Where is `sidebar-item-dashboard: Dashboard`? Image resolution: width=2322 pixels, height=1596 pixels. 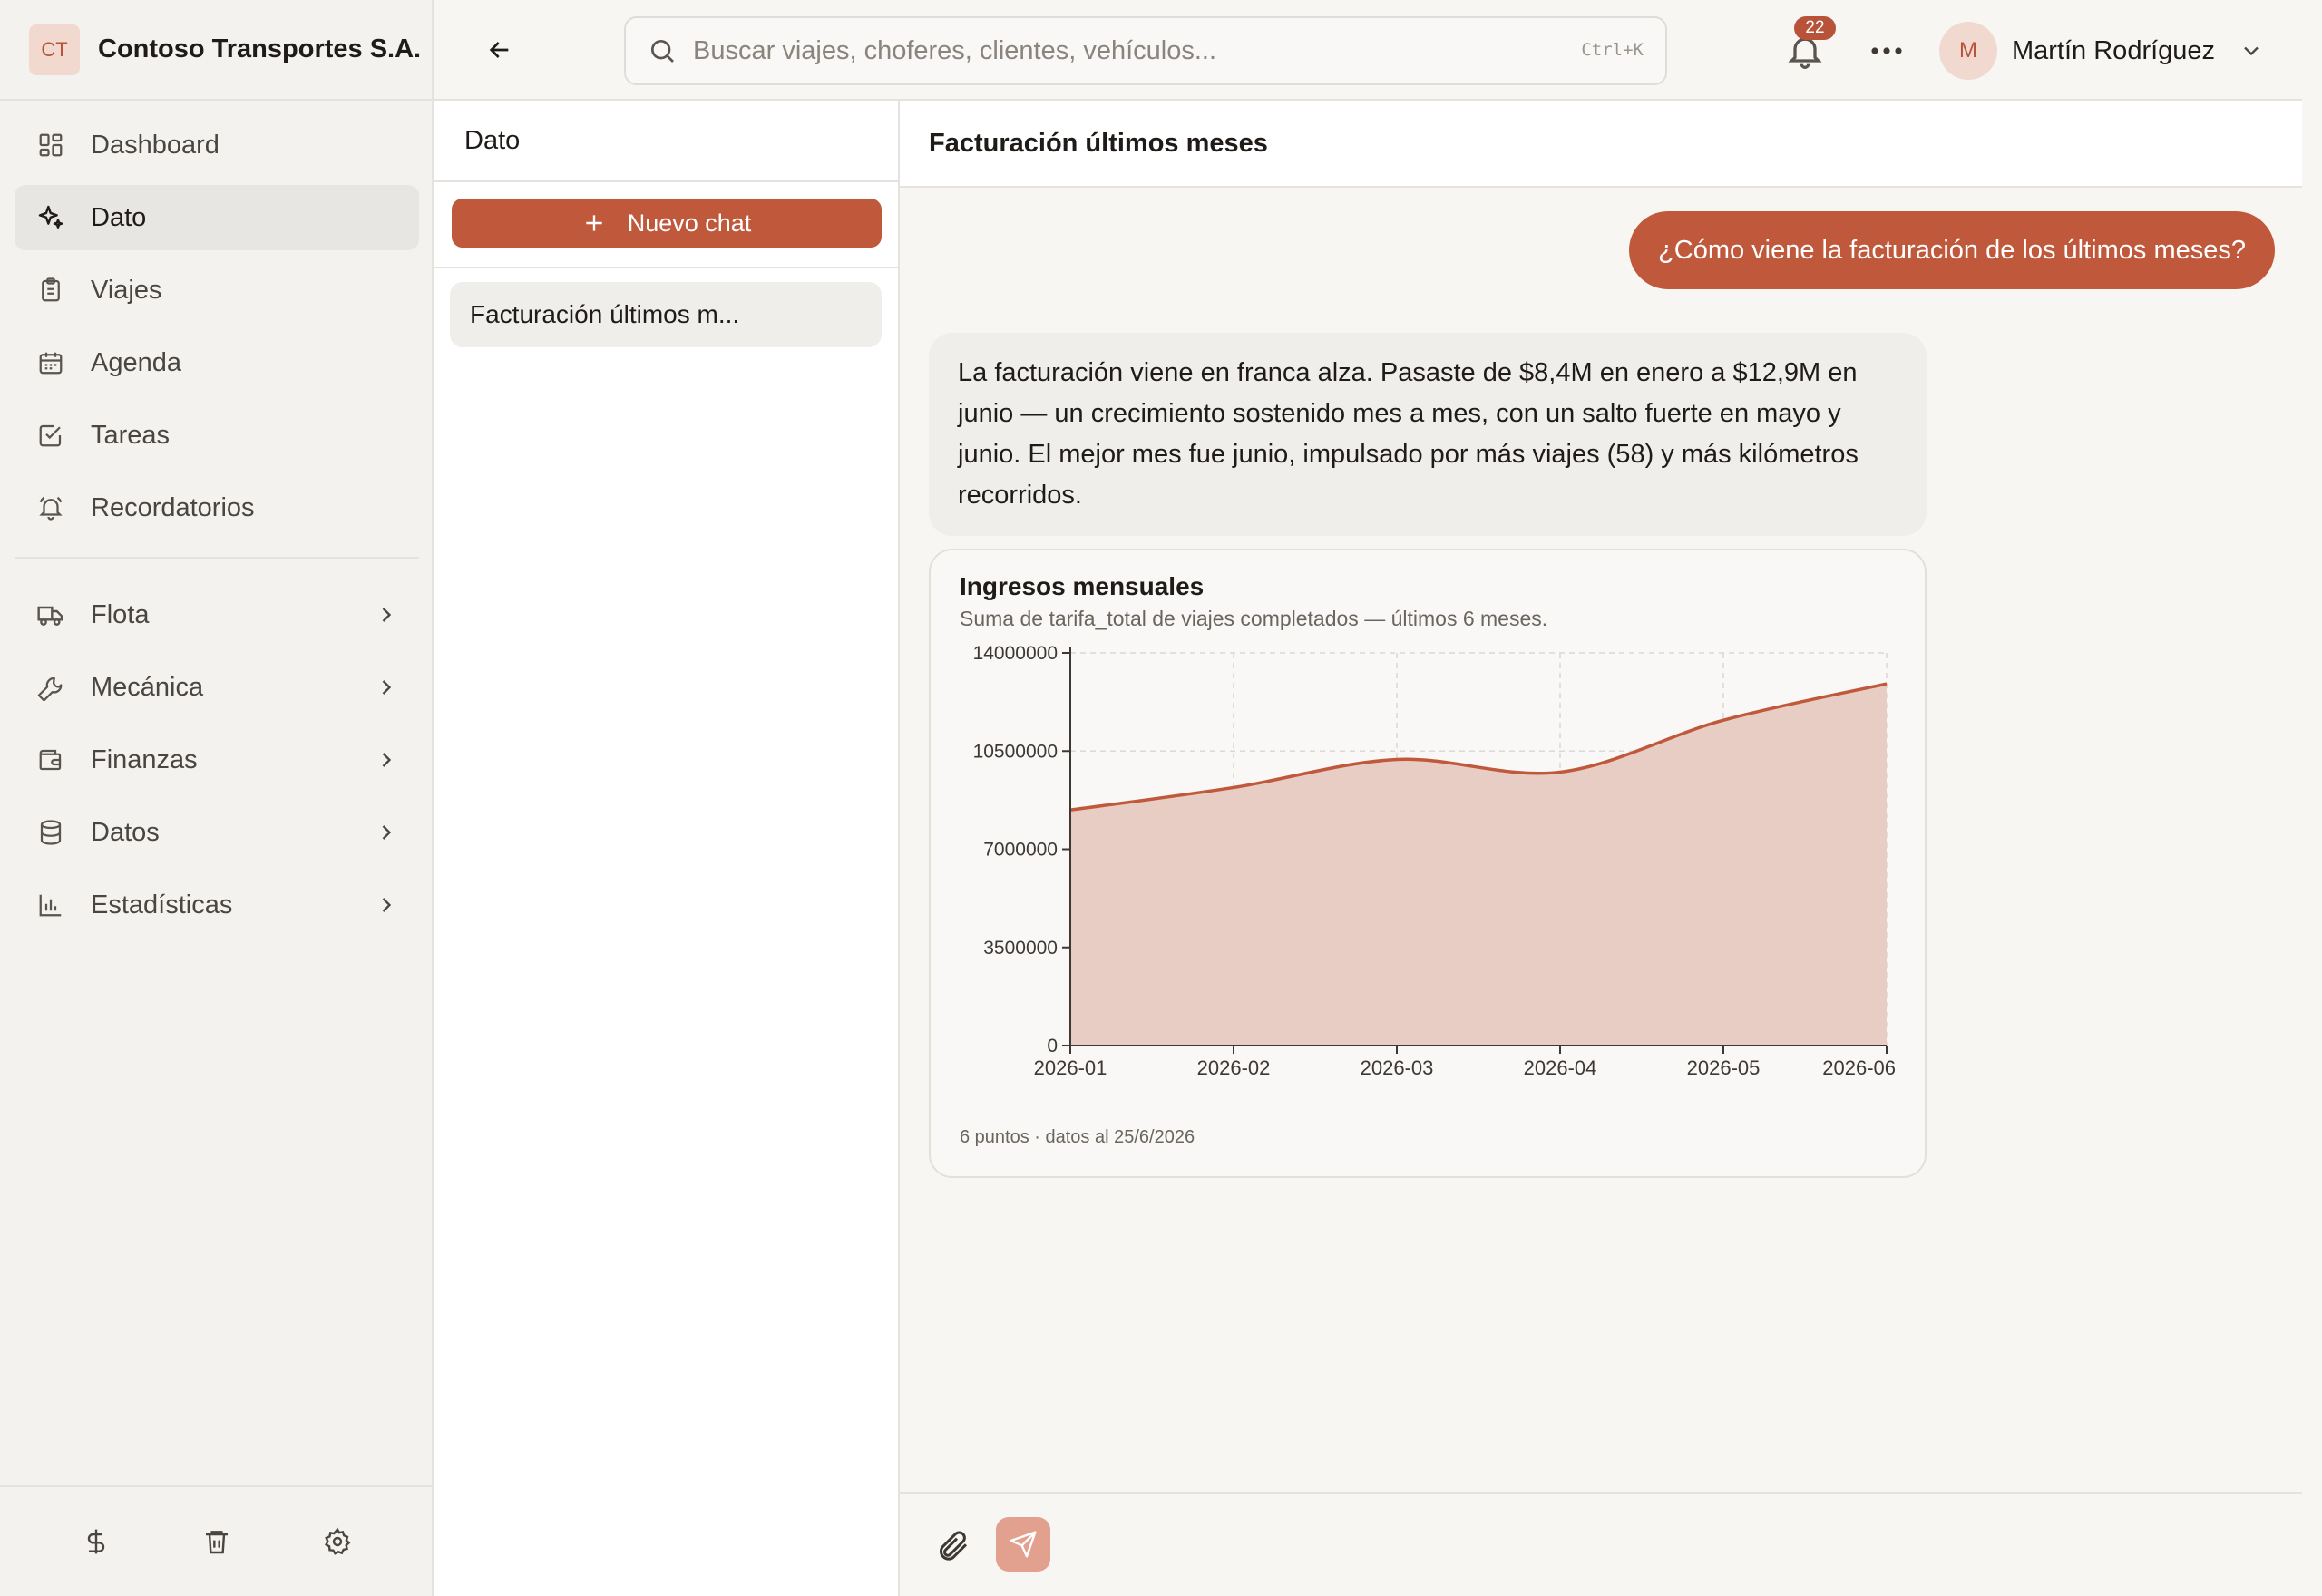 sidebar-item-dashboard: Dashboard is located at coordinates (217, 145).